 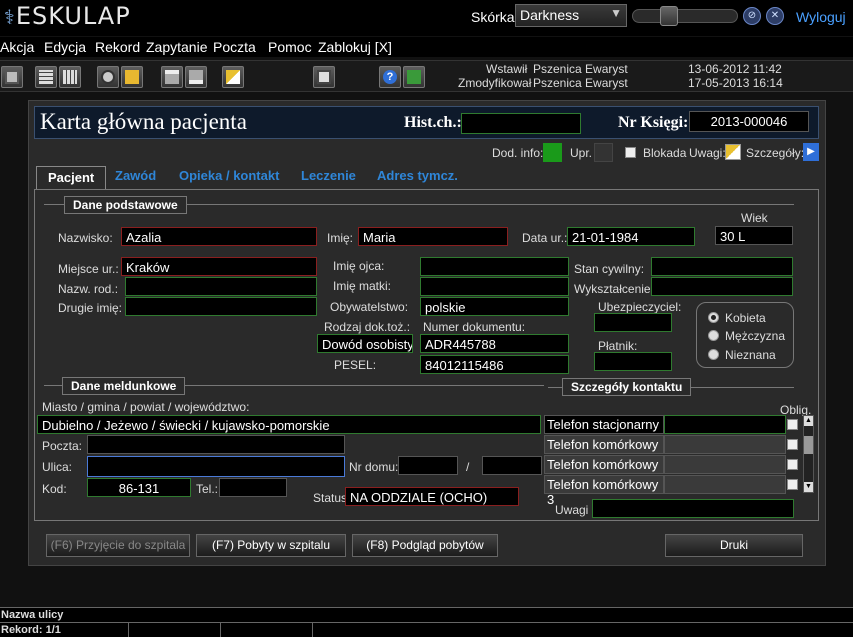 What do you see at coordinates (432, 496) in the screenshot?
I see `status-field: NA ODDZIALE (OCHO)` at bounding box center [432, 496].